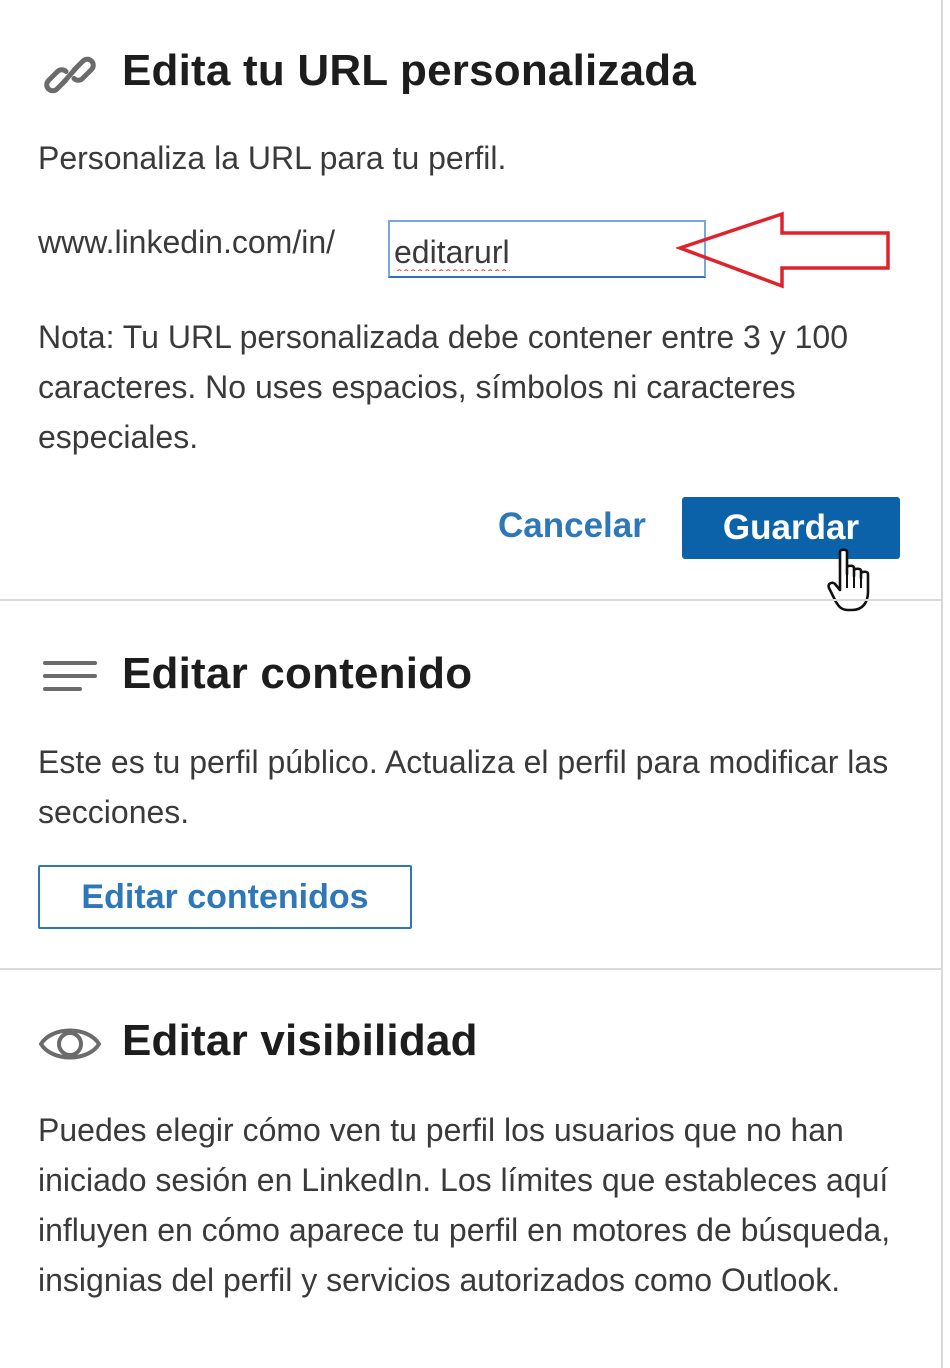 Image resolution: width=950 pixels, height=1368 pixels. What do you see at coordinates (297, 673) in the screenshot?
I see `edit-content-title: Editar contenido` at bounding box center [297, 673].